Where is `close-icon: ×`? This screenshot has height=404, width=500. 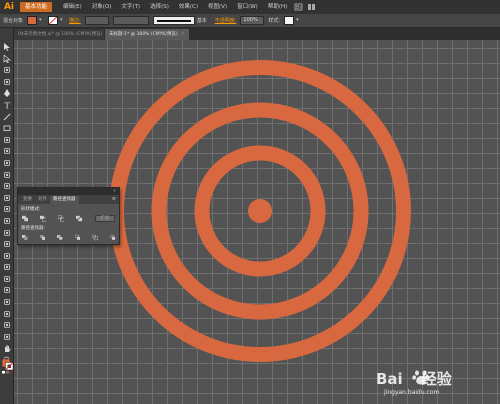
close-icon: × is located at coordinates (183, 34).